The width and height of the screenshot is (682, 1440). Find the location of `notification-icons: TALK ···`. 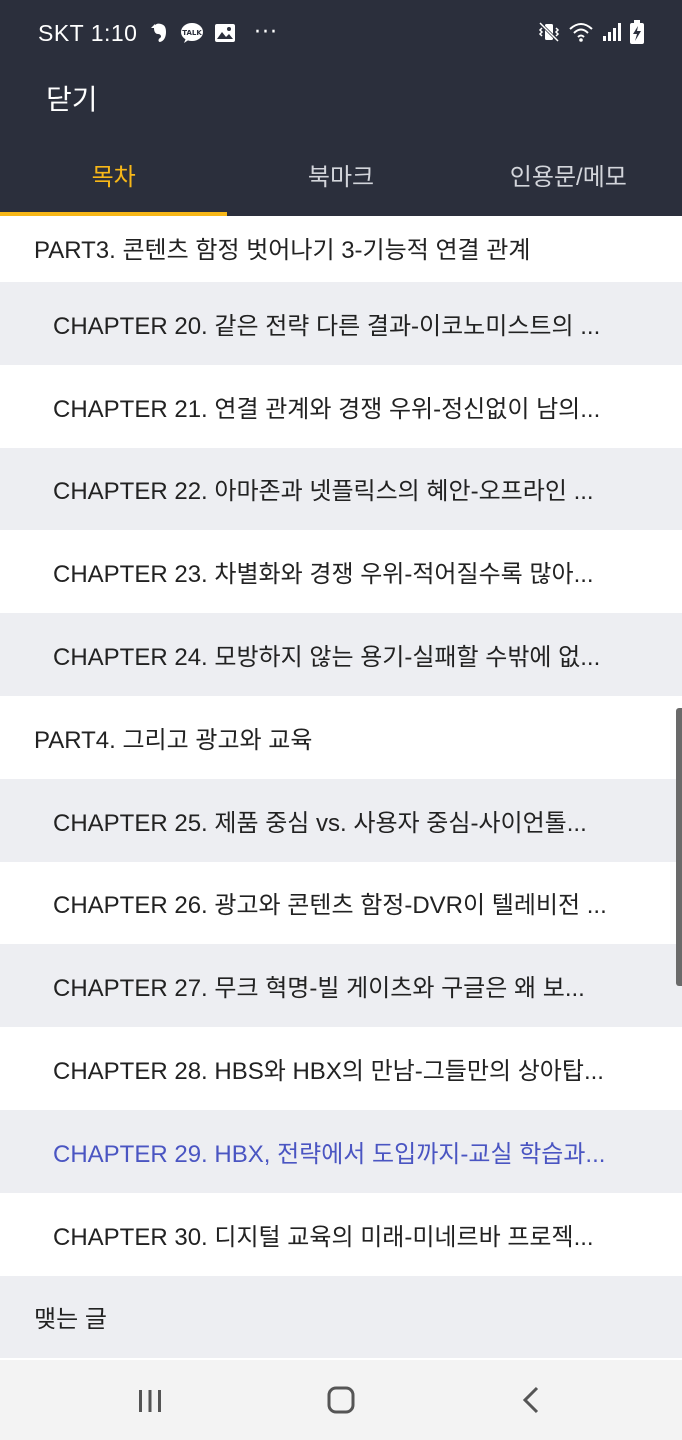

notification-icons: TALK ··· is located at coordinates (214, 32).